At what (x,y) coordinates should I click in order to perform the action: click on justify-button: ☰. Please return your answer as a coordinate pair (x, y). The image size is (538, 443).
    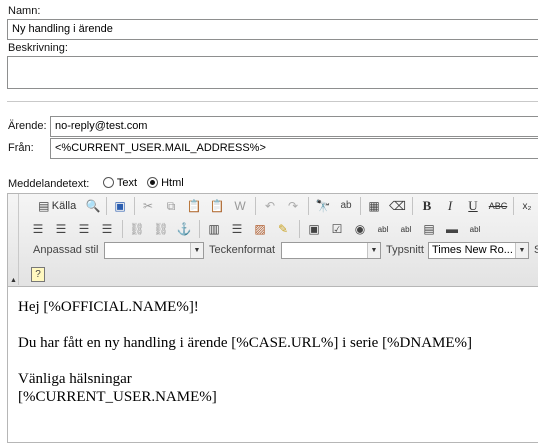
    Looking at the image, I should click on (107, 229).